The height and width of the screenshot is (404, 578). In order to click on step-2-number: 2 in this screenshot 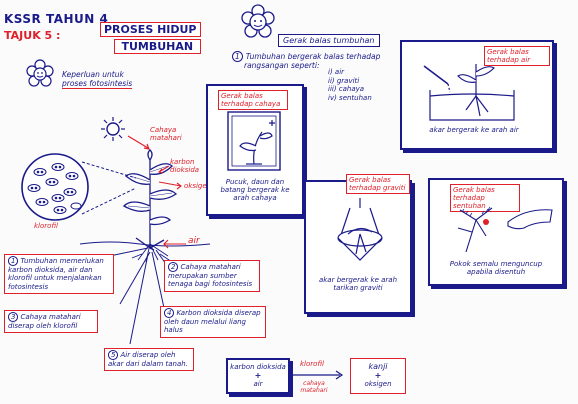, I will do `click(173, 267)`.